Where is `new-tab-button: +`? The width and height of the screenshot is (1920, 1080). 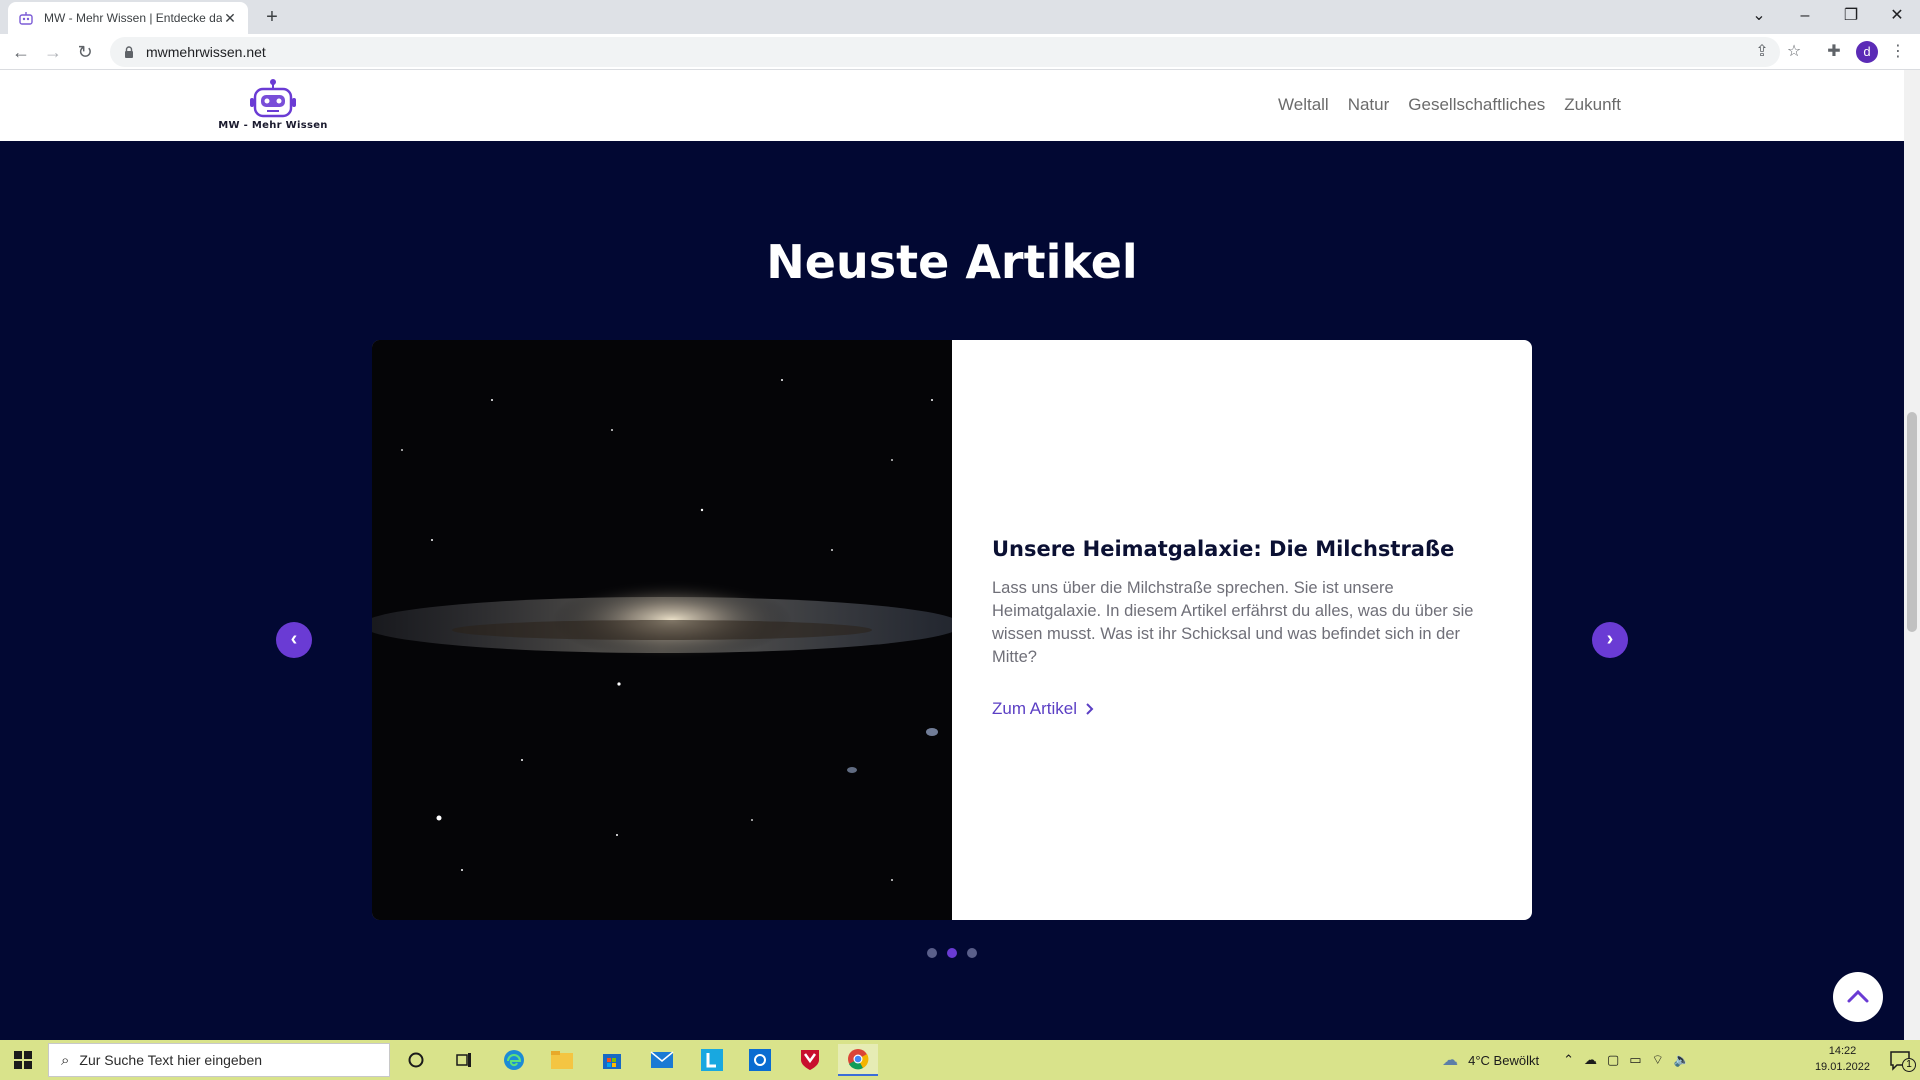 new-tab-button: + is located at coordinates (272, 18).